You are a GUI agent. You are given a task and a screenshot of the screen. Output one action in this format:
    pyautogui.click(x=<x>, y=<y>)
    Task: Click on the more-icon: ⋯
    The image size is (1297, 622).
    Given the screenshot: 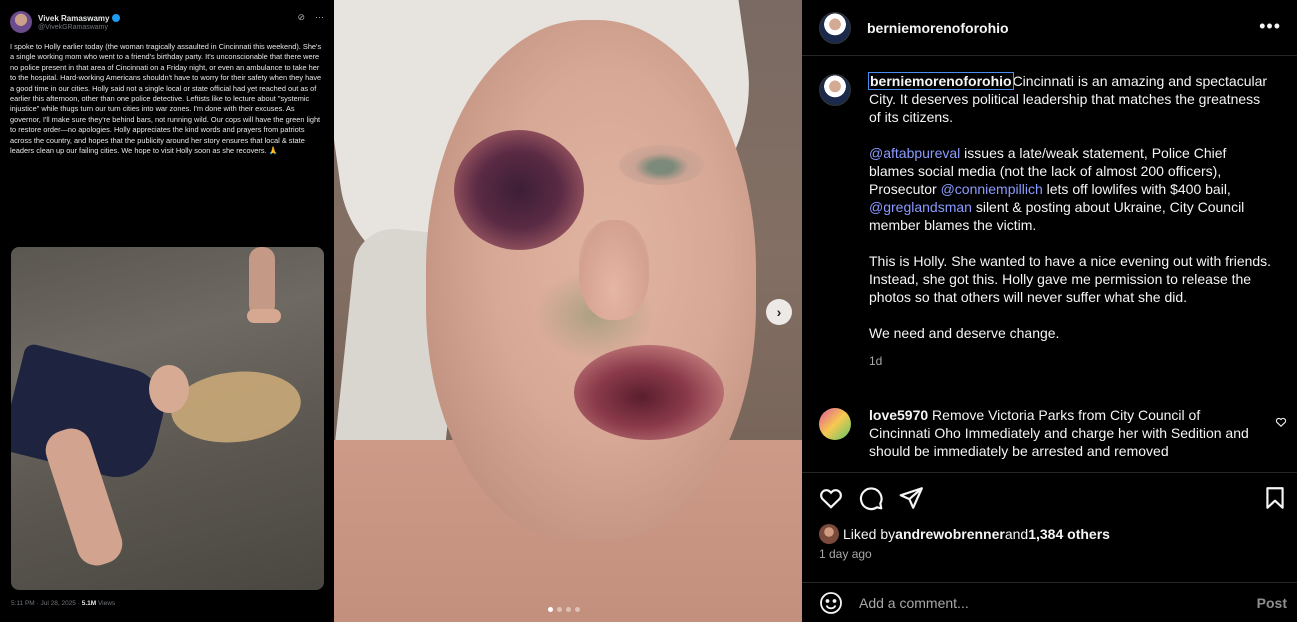 What is the action you would take?
    pyautogui.click(x=319, y=17)
    